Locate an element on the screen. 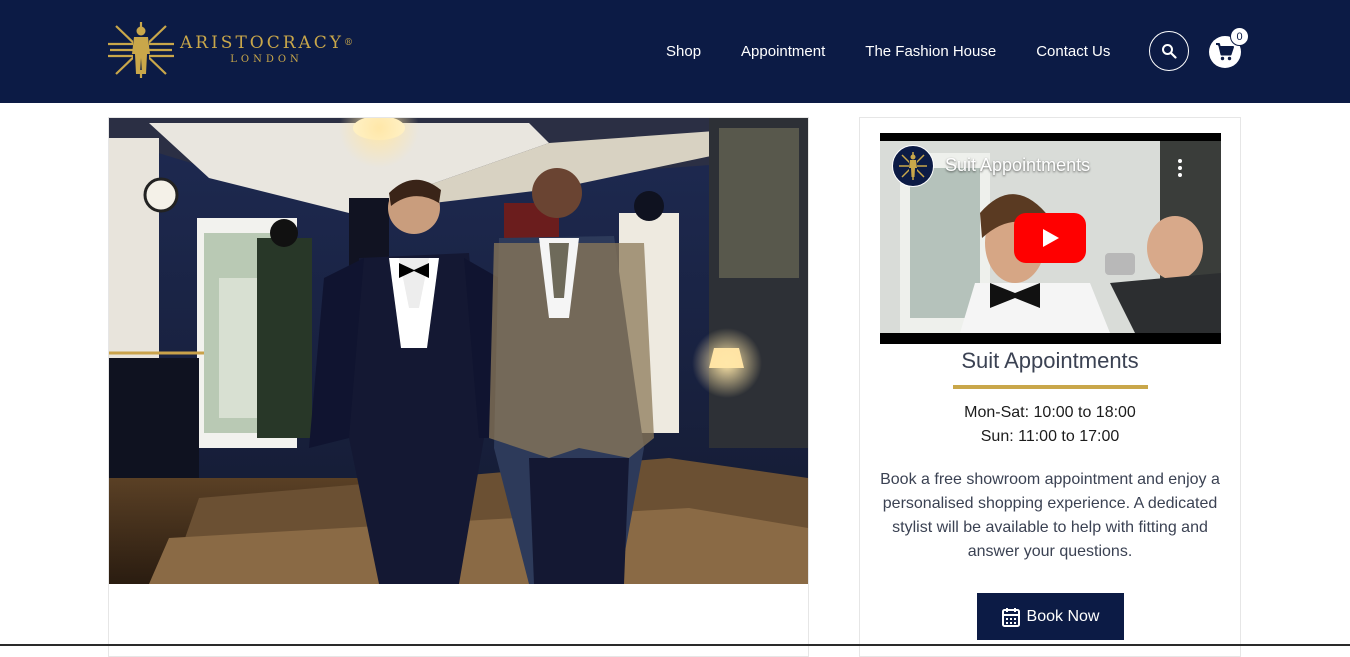  cart-count-badge: 0 is located at coordinates (1239, 36).